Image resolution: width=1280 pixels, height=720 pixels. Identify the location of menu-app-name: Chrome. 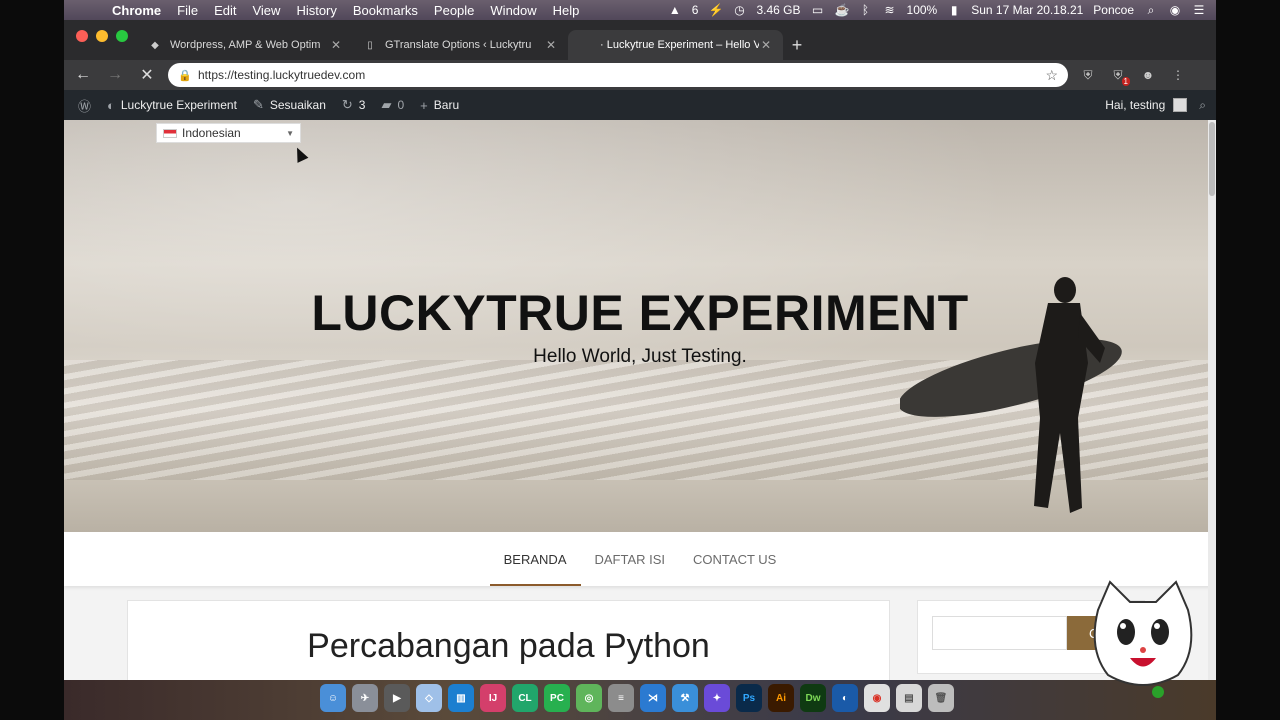
(136, 10).